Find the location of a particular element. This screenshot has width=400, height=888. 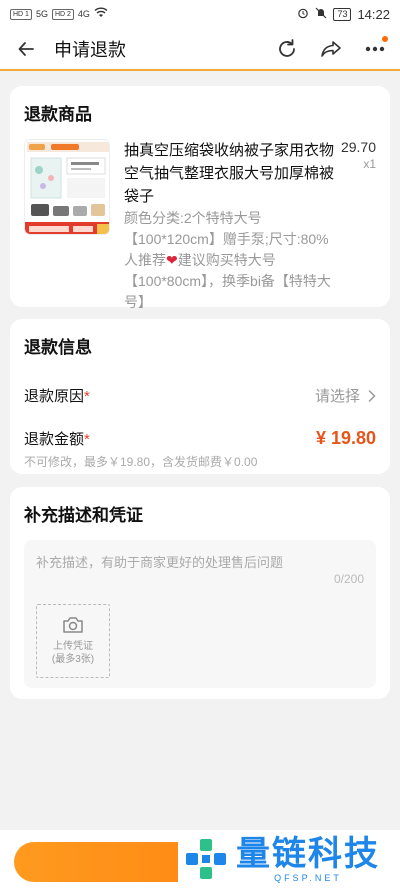

status-left: HD 1 5G HD 2 4G is located at coordinates (59, 14).